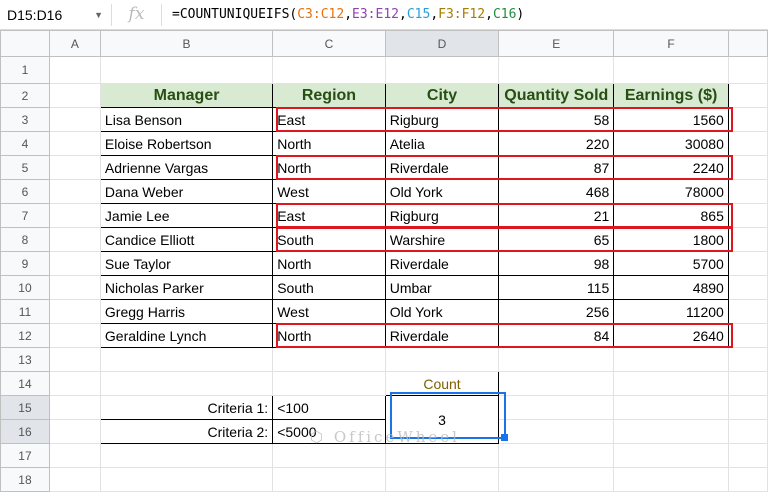  I want to click on row-header: 10, so click(25, 287).